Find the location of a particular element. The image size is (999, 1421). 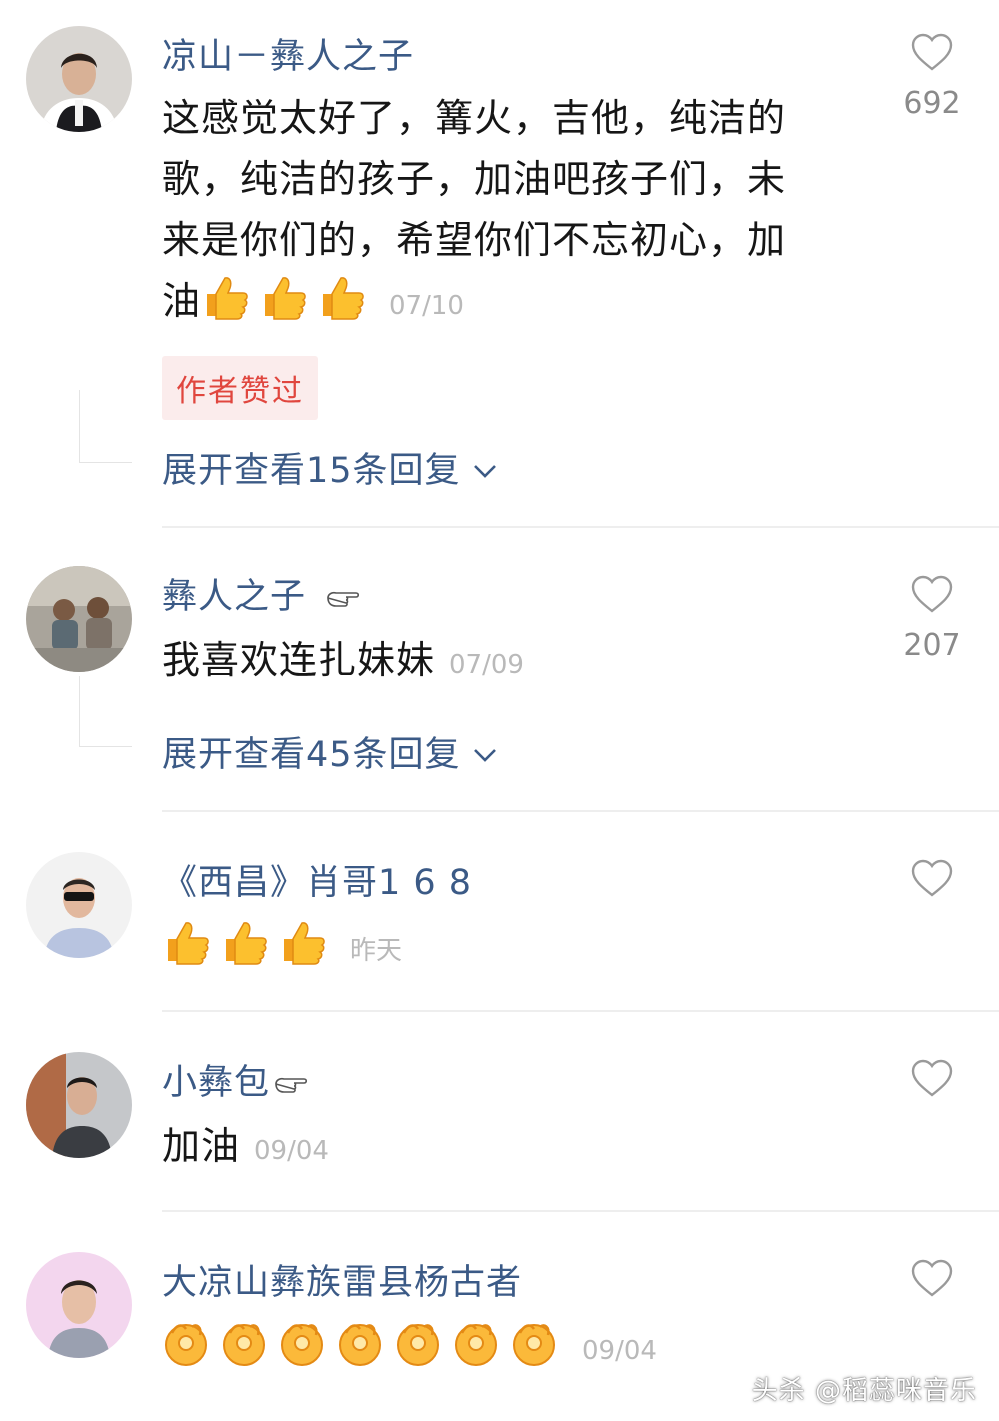

author-liked-badge: 作者赞过 is located at coordinates (240, 388).